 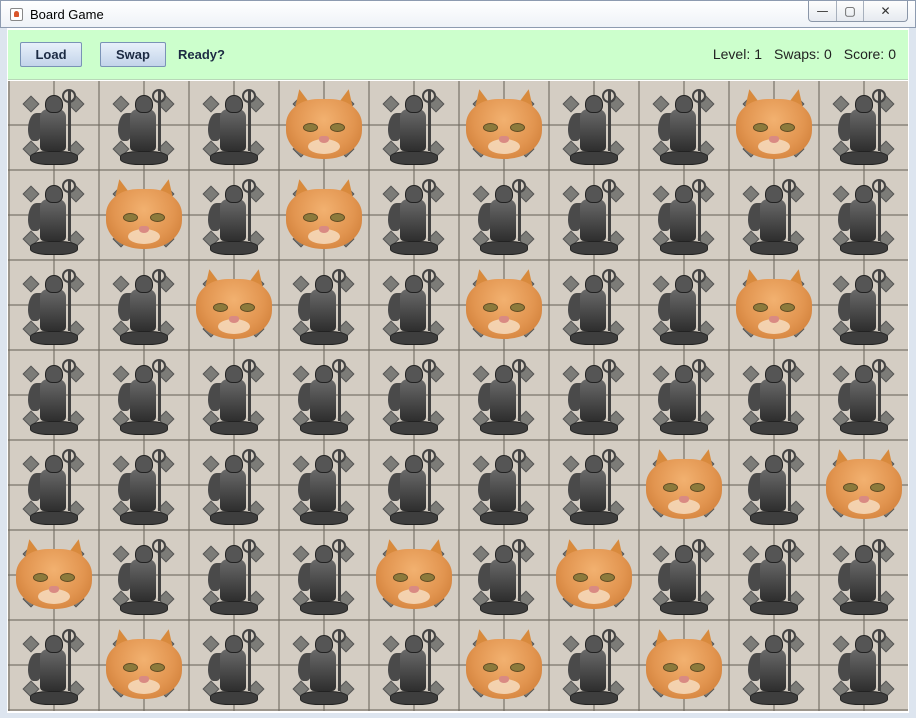 What do you see at coordinates (51, 54) in the screenshot?
I see `load-button: Load` at bounding box center [51, 54].